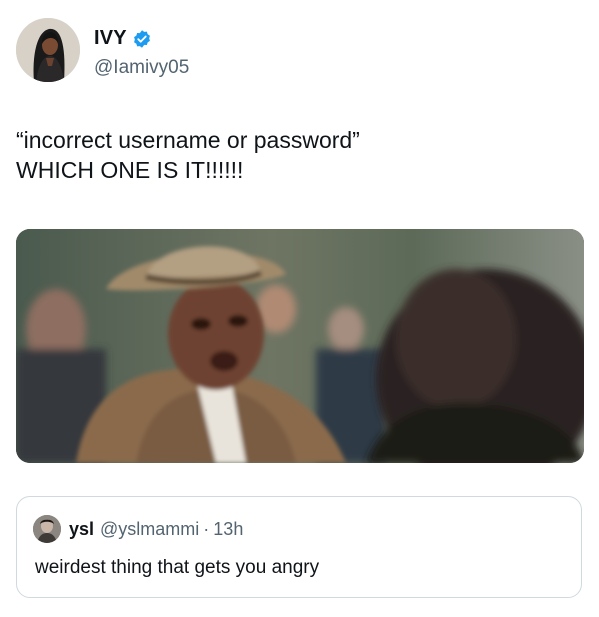 Image resolution: width=599 pixels, height=617 pixels. Describe the element at coordinates (130, 170) in the screenshot. I see `tweet-text-line: WHICH ONE IS IT!!!!!!` at that location.